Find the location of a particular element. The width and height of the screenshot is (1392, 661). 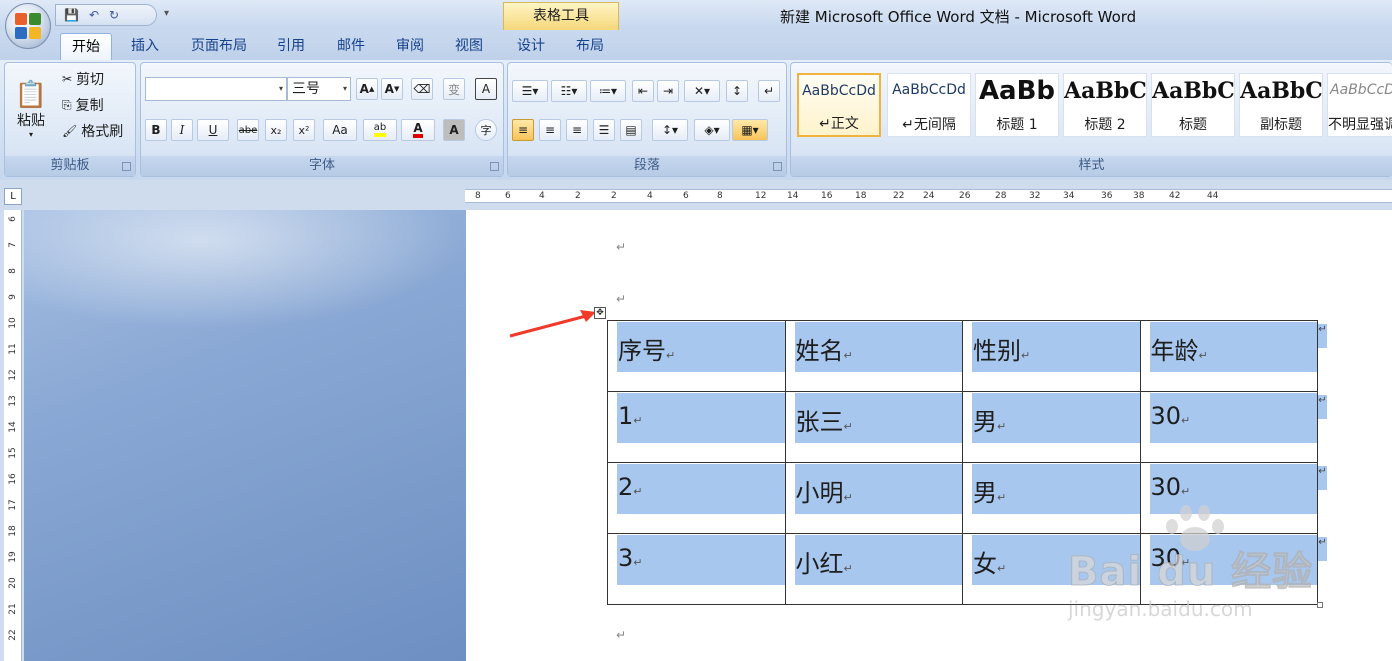

tab-layout: 布局 is located at coordinates (590, 46).